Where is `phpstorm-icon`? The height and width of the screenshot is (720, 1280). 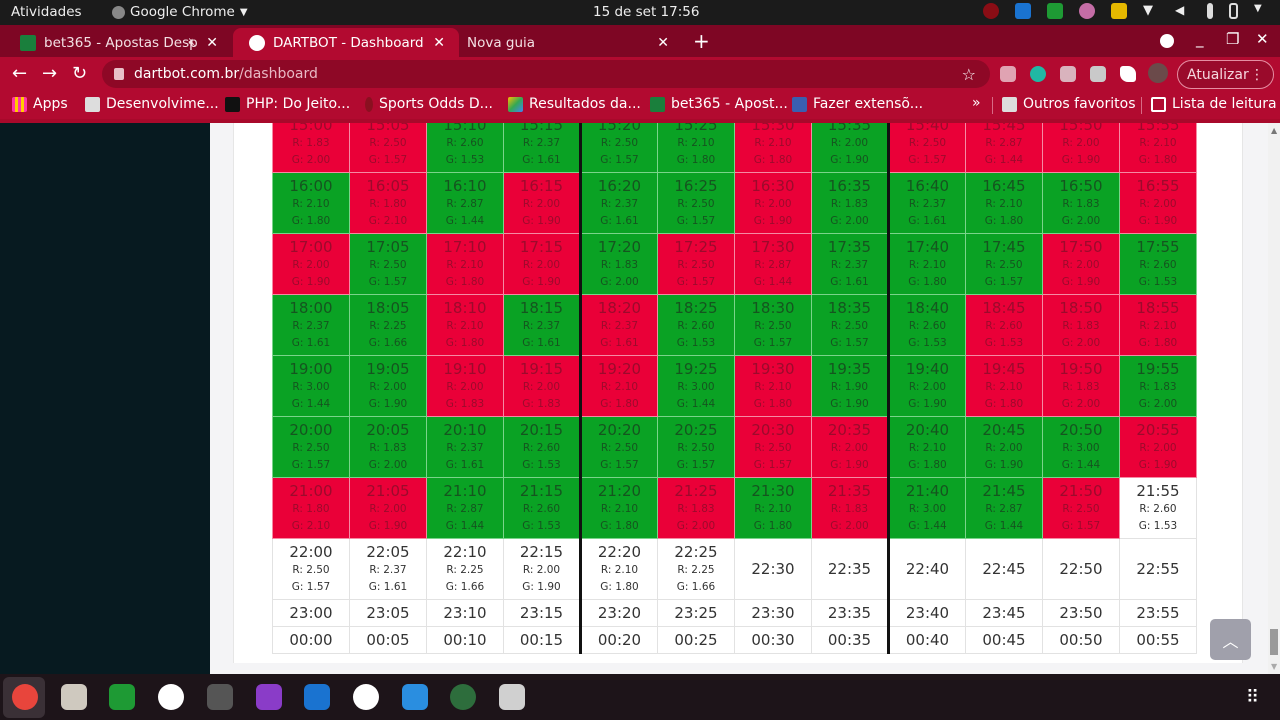 phpstorm-icon is located at coordinates (268, 697).